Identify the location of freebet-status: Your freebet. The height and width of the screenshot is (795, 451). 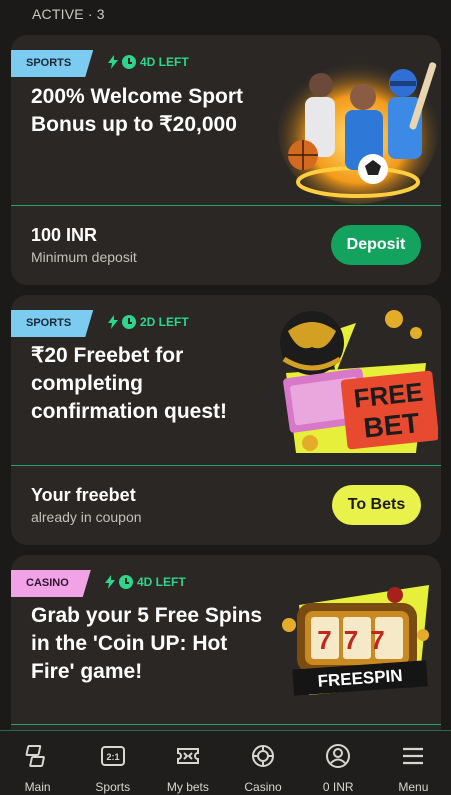
(83, 495).